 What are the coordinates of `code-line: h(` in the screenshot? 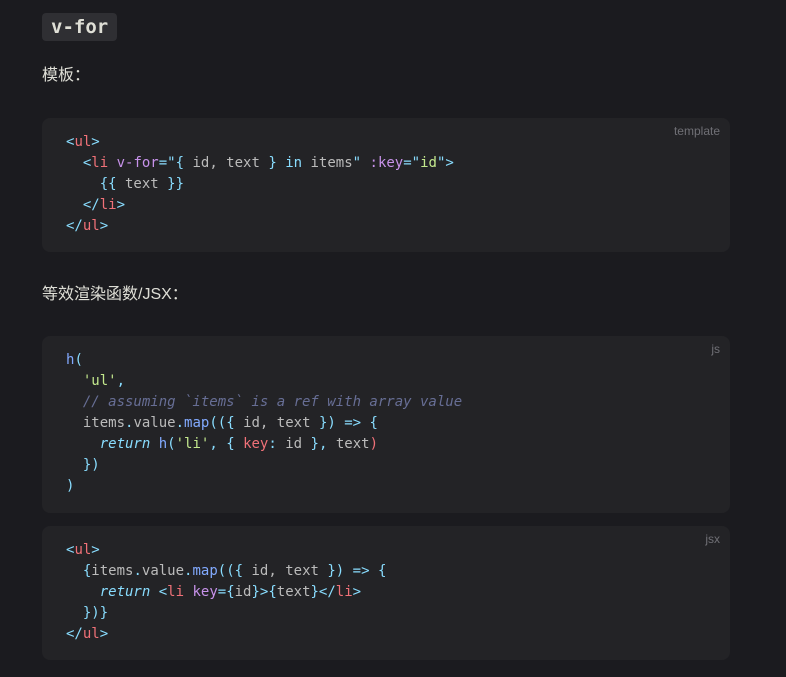 It's located at (74, 360).